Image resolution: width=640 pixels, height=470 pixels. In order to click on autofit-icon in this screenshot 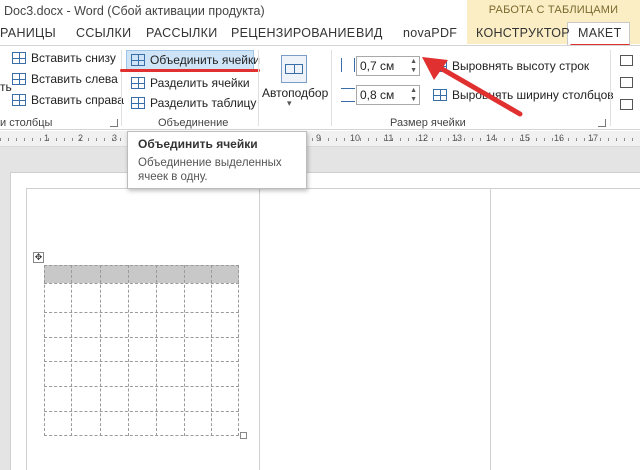, I will do `click(294, 69)`.